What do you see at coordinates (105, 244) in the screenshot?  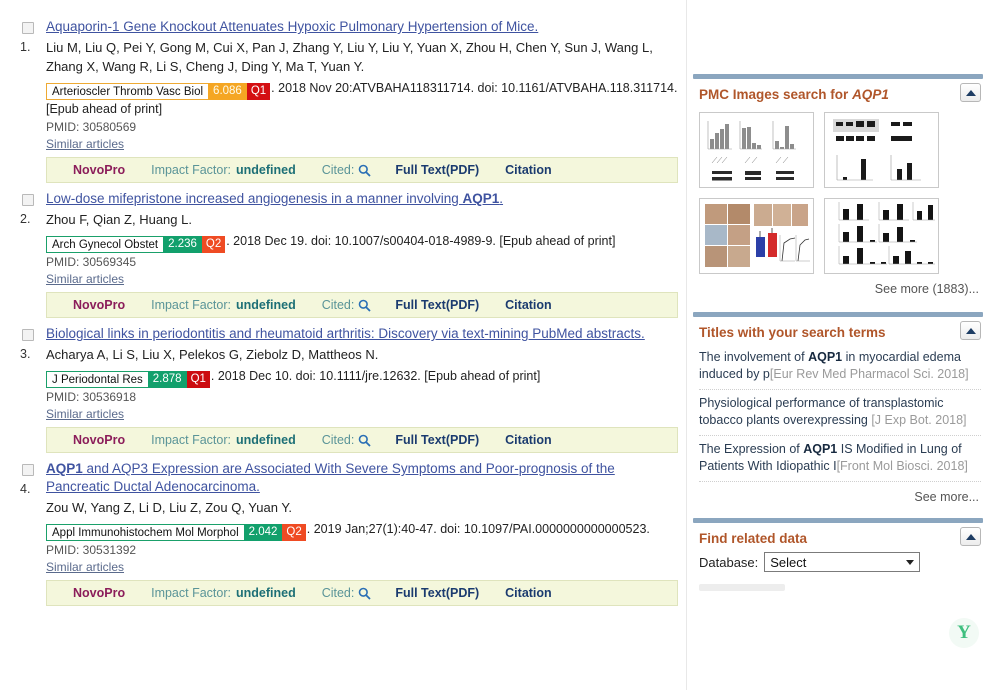 I see `journal-name: Arch Gynecol Obstet` at bounding box center [105, 244].